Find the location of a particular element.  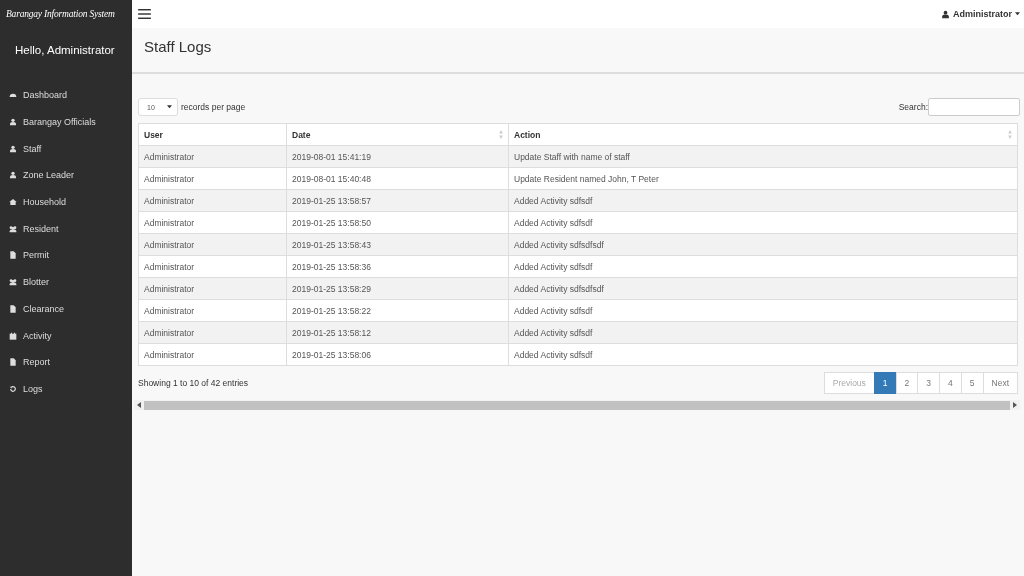

nav-item: Logs is located at coordinates (66, 389).